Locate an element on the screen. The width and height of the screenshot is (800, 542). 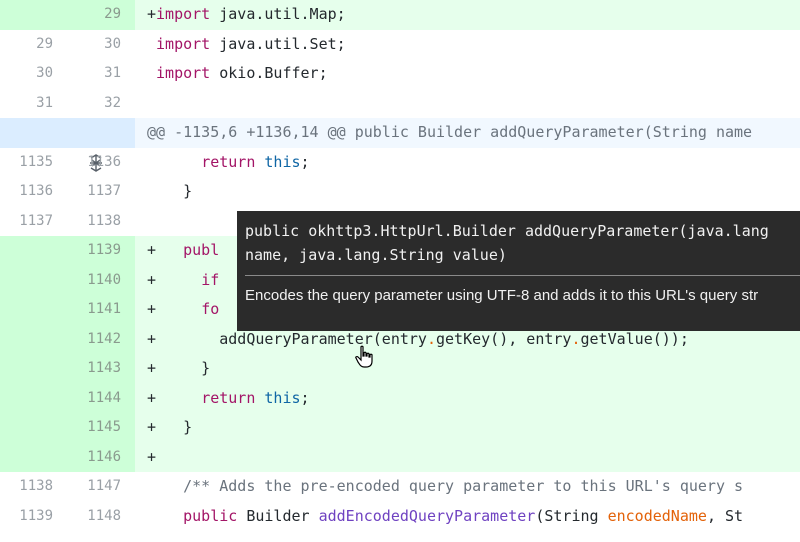
code-line: return this; is located at coordinates (255, 161).